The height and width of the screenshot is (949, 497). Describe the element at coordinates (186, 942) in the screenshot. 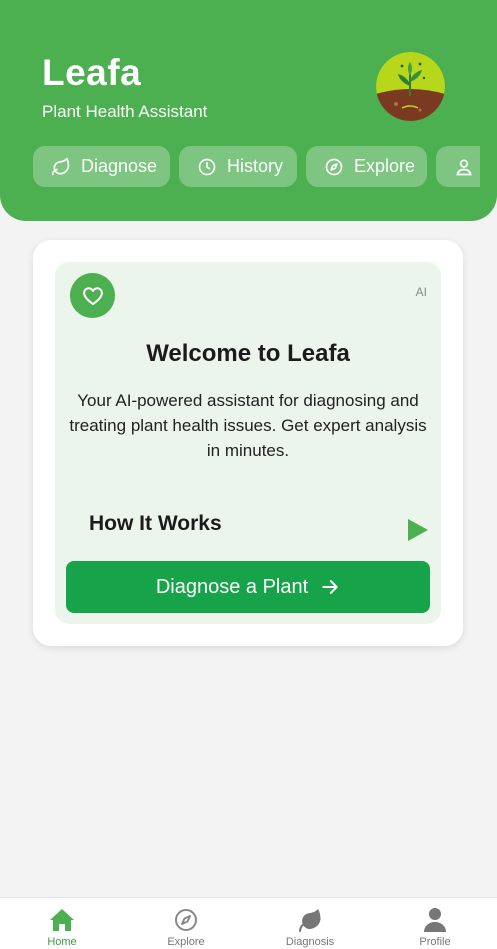

I see `bottom-tab-label: Explore` at that location.